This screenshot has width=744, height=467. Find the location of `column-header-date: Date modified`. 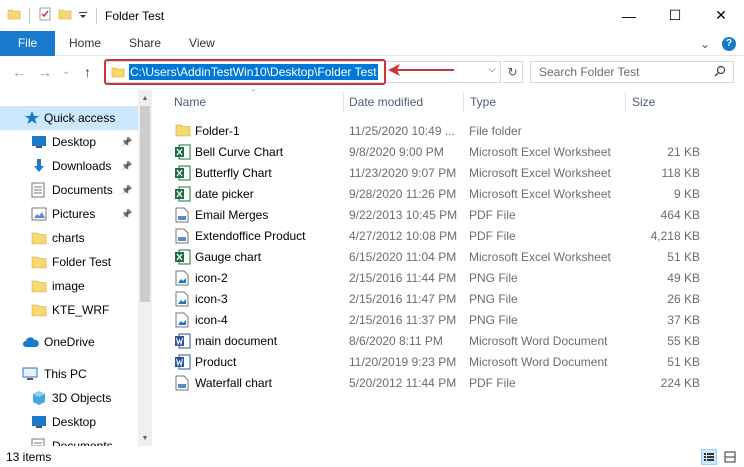

column-header-date: Date modified is located at coordinates (386, 102).